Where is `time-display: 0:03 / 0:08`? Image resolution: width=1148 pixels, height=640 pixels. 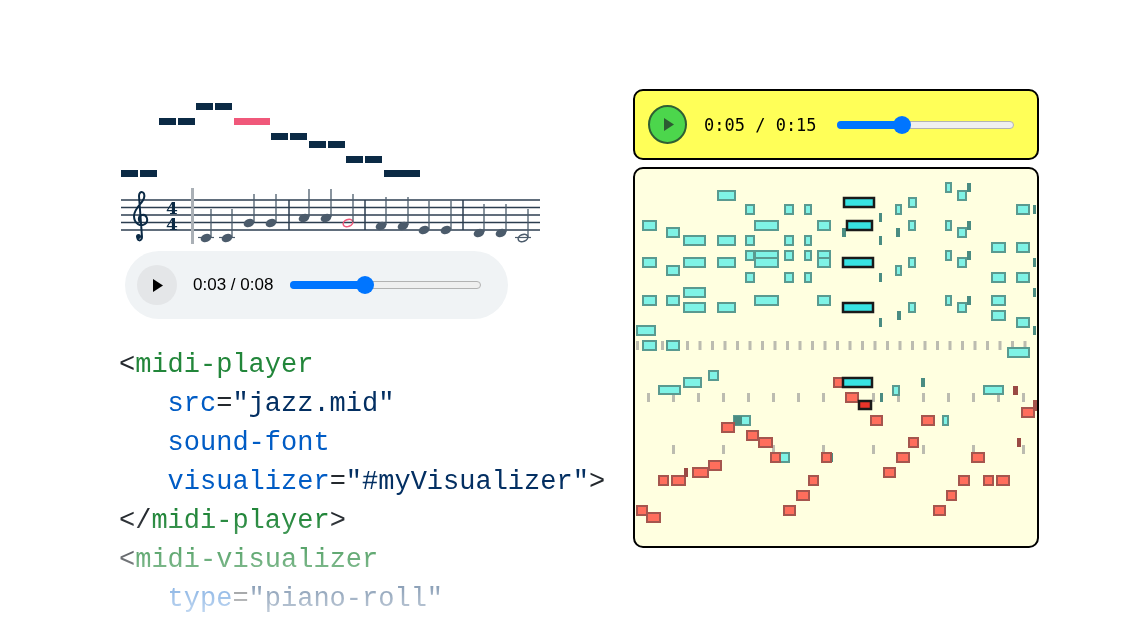 time-display: 0:03 / 0:08 is located at coordinates (233, 285).